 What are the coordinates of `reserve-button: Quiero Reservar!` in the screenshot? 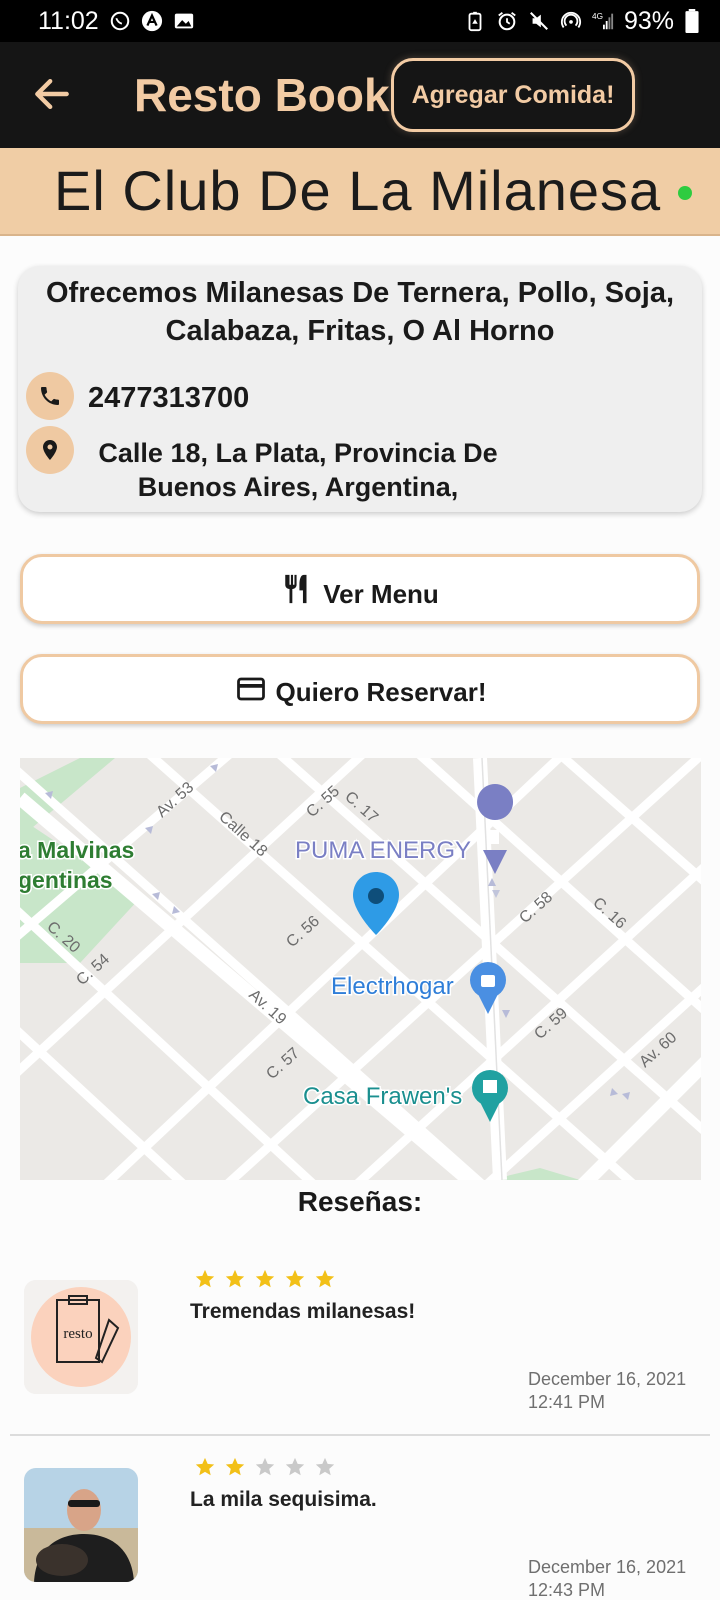 It's located at (360, 689).